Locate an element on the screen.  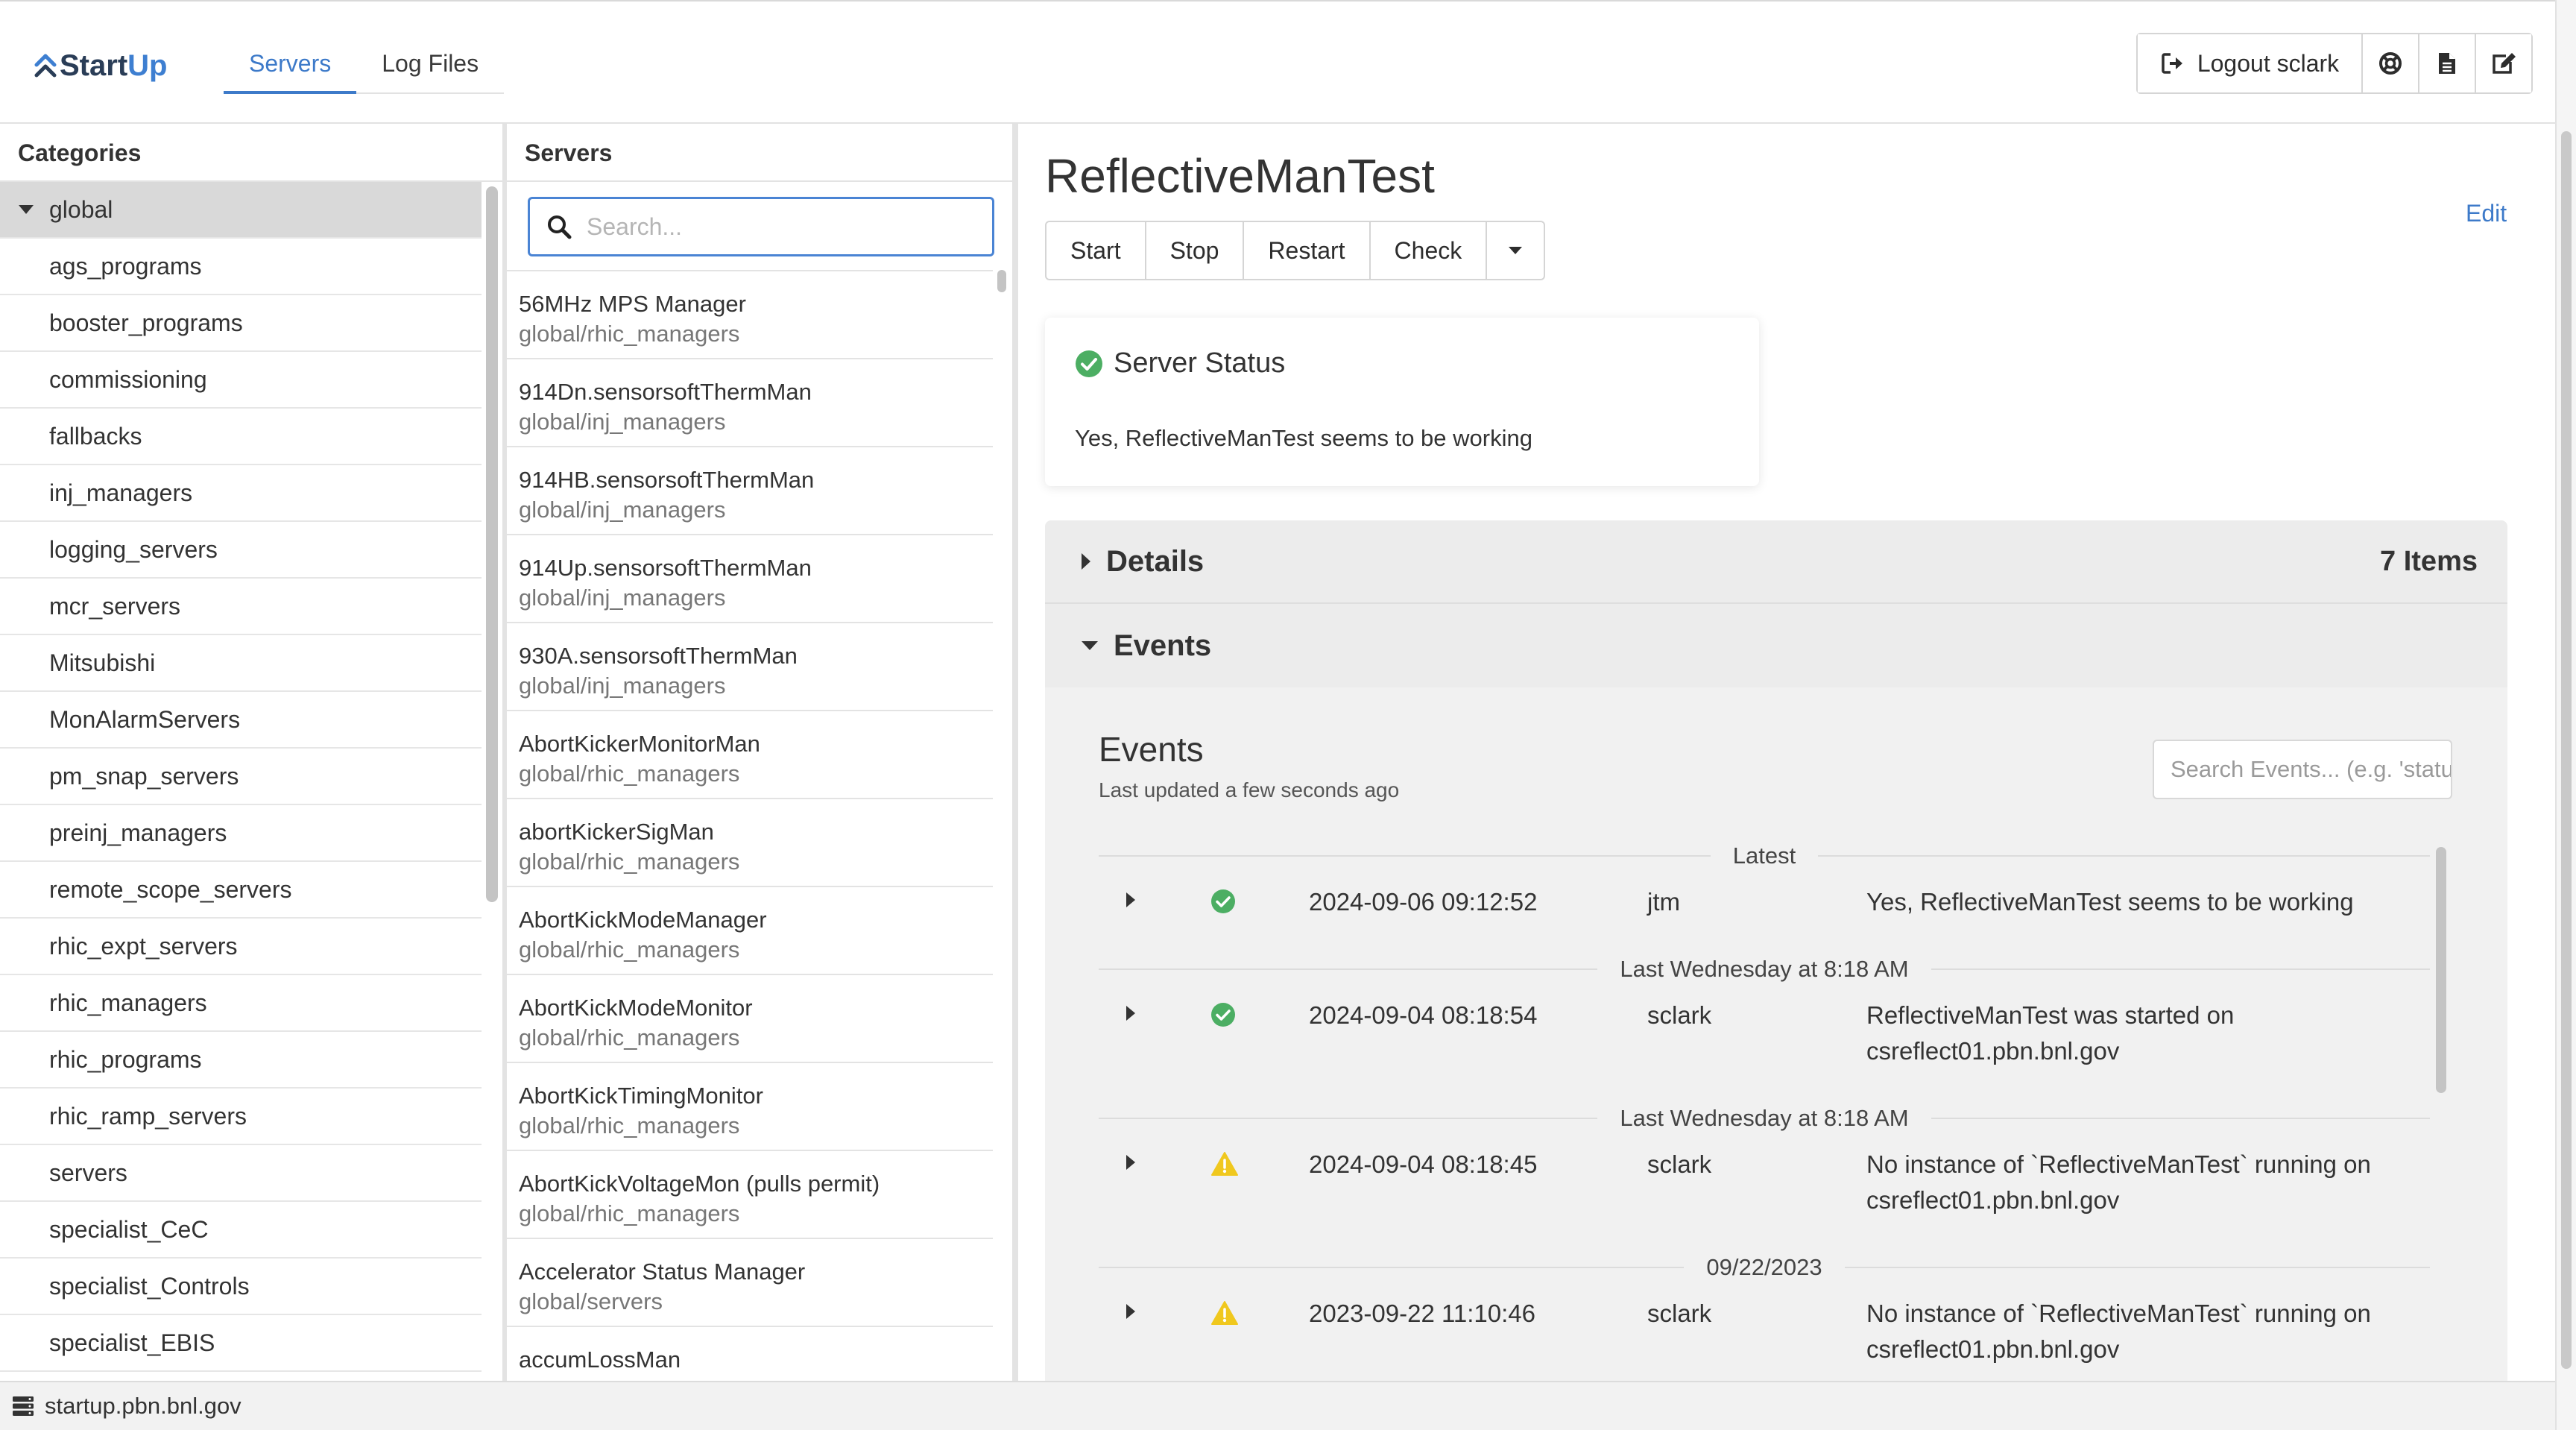
tab-log-files: Log Files is located at coordinates (430, 65).